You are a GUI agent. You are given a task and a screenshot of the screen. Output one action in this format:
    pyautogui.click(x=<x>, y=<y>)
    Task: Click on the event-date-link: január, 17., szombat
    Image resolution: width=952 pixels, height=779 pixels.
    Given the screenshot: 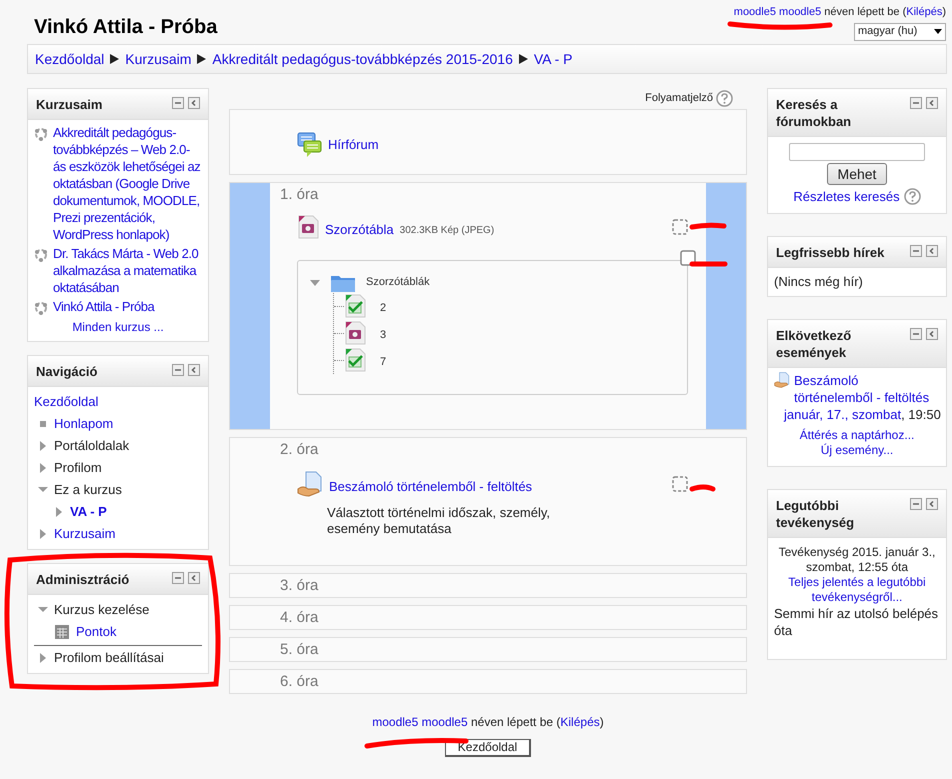 What is the action you would take?
    pyautogui.click(x=843, y=414)
    